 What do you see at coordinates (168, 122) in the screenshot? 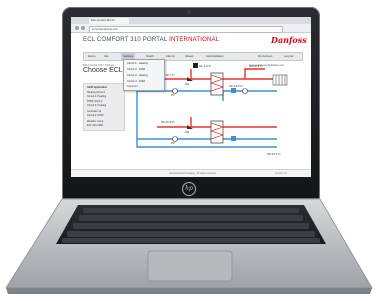
I see `sensor-label: S5 40.2°C` at bounding box center [168, 122].